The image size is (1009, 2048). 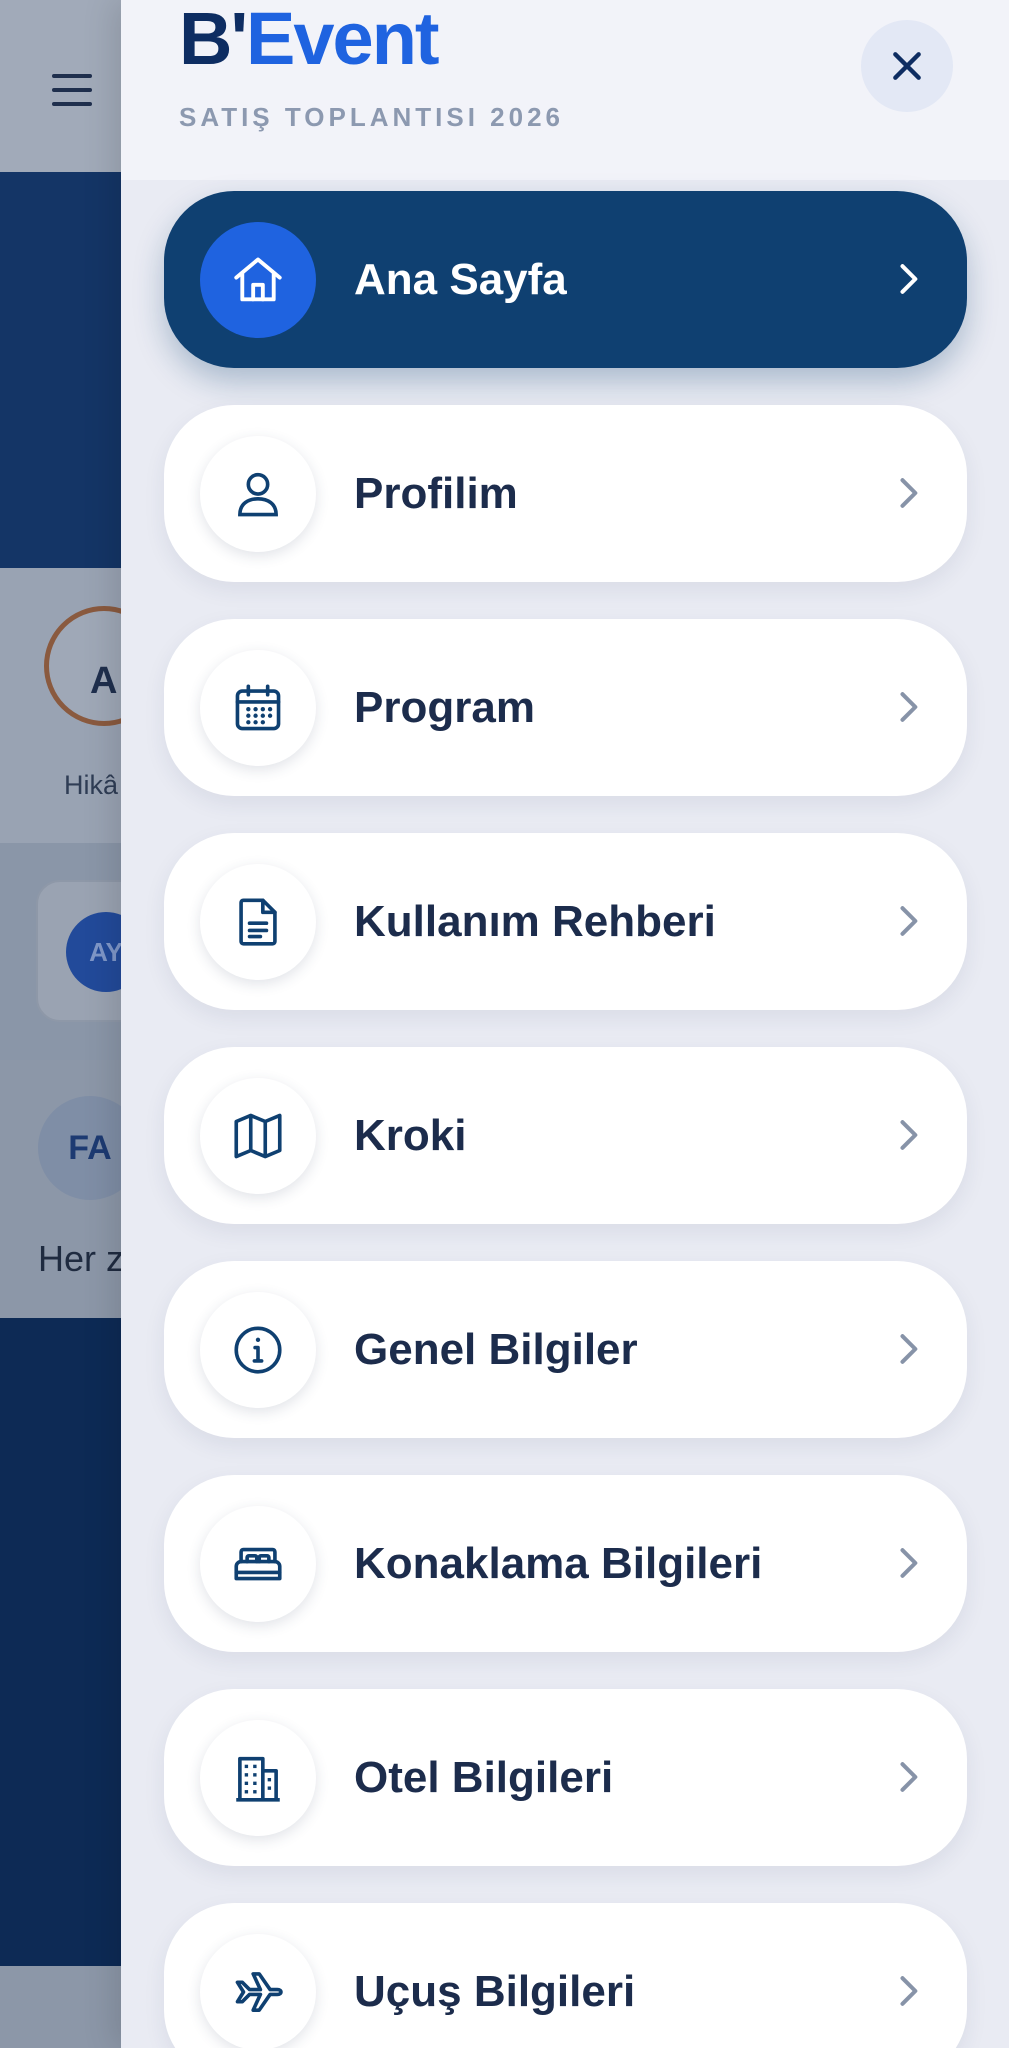 I want to click on document-icon, so click(x=258, y=922).